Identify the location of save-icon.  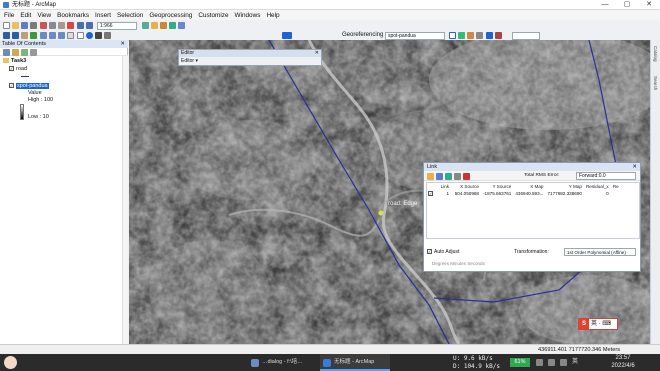
(24, 25).